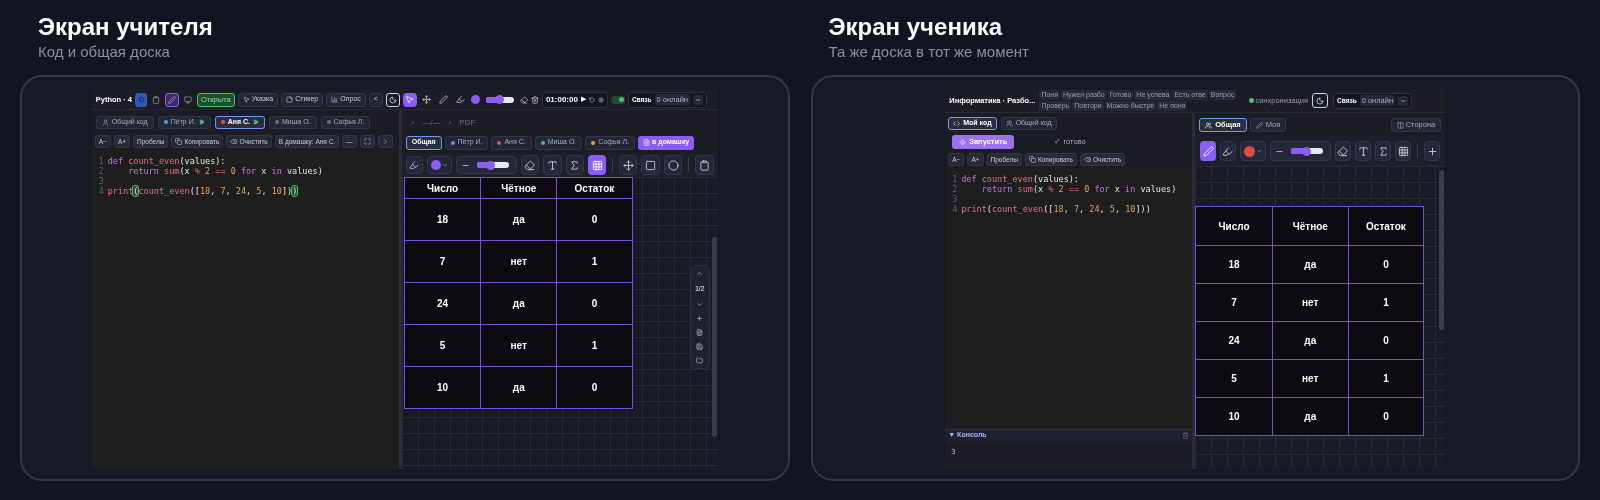 This screenshot has height=500, width=1600. I want to click on clipboard-icon, so click(156, 99).